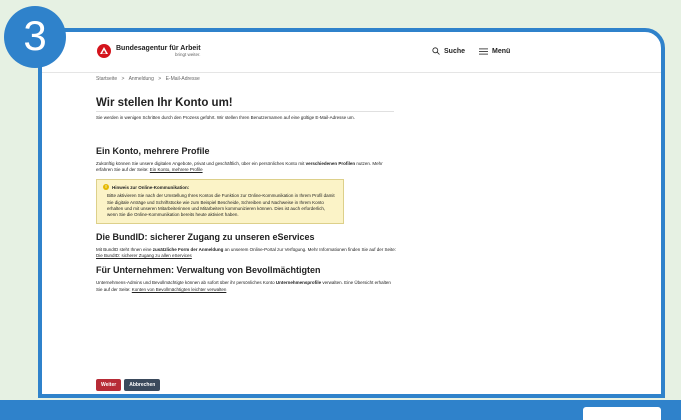 The width and height of the screenshot is (681, 420). I want to click on search-button: Suche, so click(448, 51).